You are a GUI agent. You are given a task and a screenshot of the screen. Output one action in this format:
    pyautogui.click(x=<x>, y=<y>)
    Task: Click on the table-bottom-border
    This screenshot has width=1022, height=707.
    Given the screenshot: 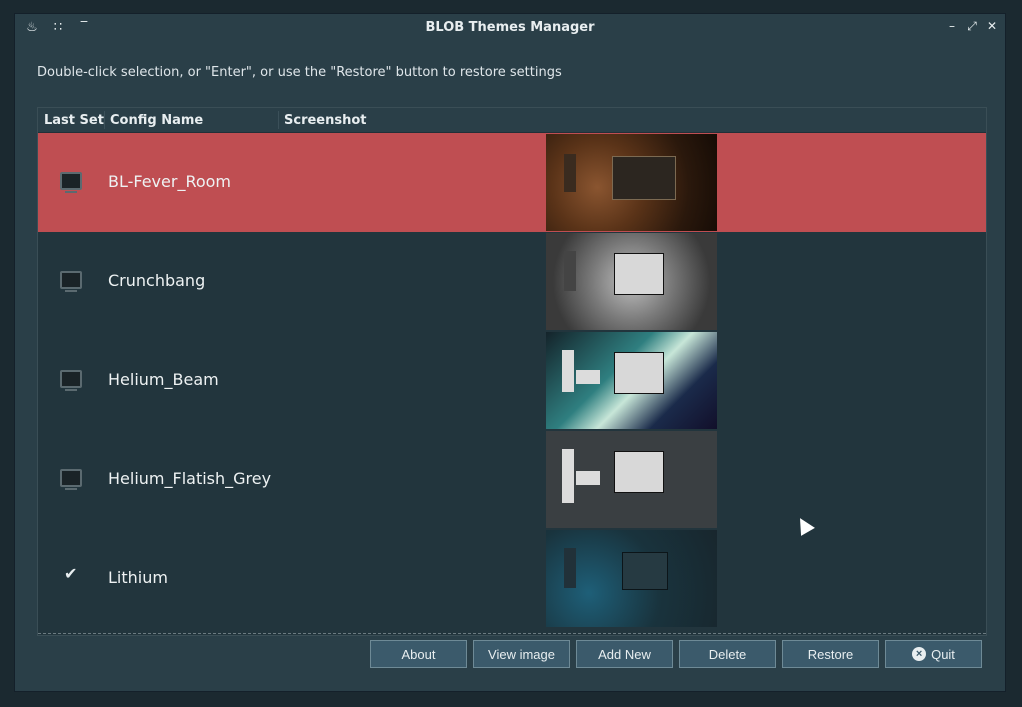 What is the action you would take?
    pyautogui.click(x=512, y=634)
    